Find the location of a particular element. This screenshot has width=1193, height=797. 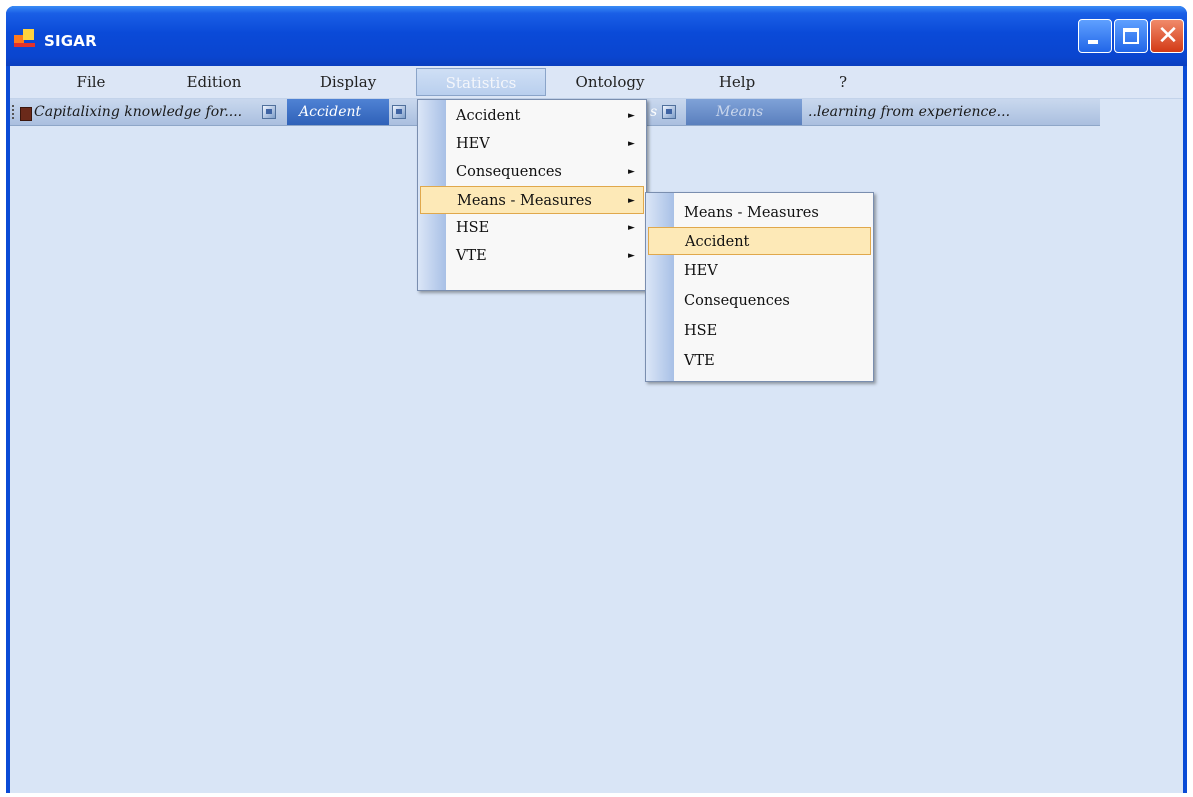

toolbar-hidden-fragment: s is located at coordinates (654, 112).